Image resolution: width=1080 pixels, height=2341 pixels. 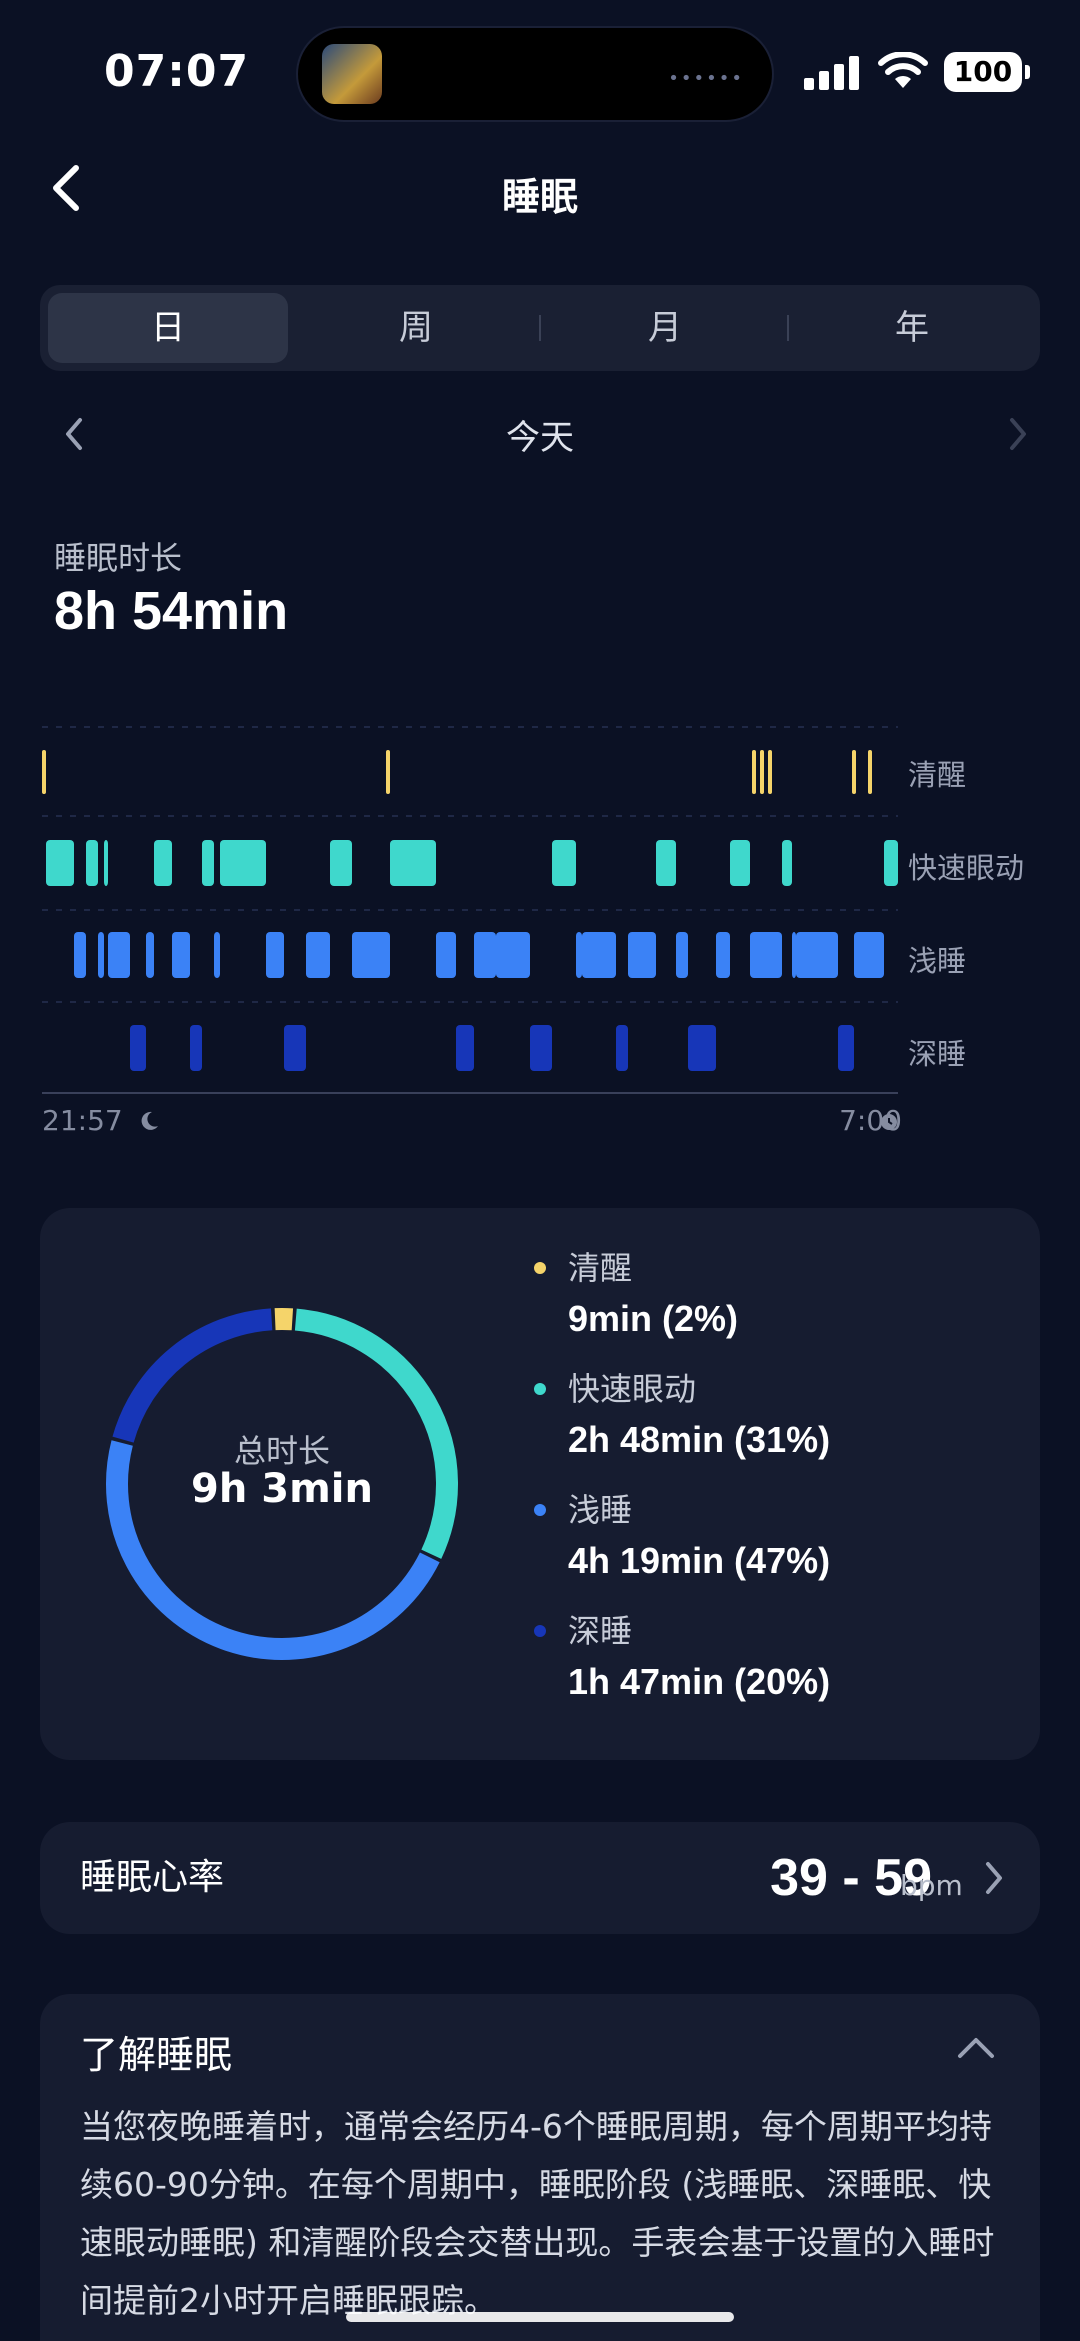 I want to click on heart-rate-label: 睡眠心率, so click(x=152, y=1877).